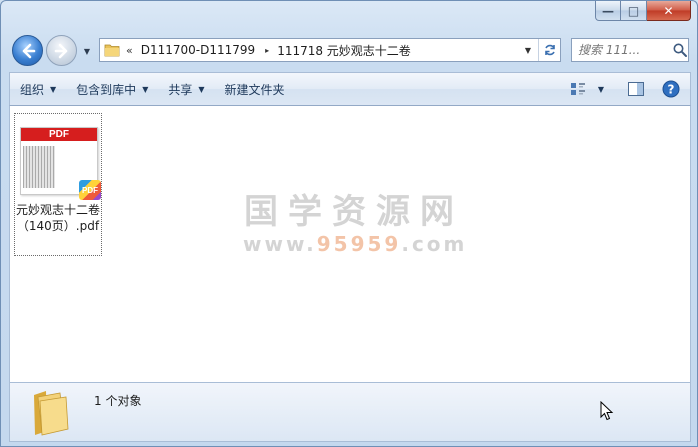  What do you see at coordinates (90, 190) in the screenshot?
I see `pdf-app-icon: PDF` at bounding box center [90, 190].